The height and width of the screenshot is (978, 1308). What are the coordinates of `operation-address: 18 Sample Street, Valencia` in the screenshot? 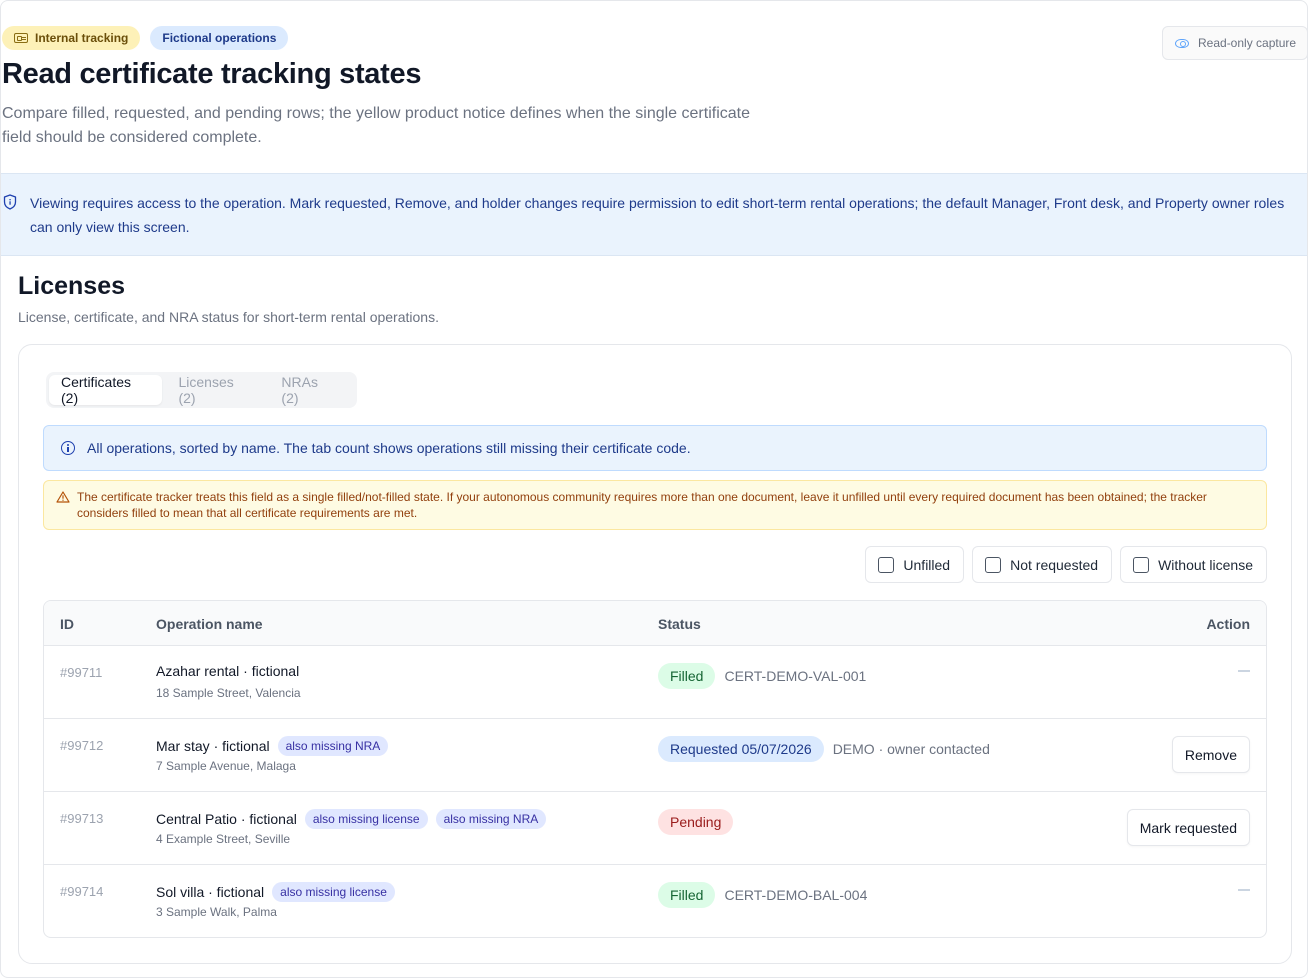 It's located at (228, 693).